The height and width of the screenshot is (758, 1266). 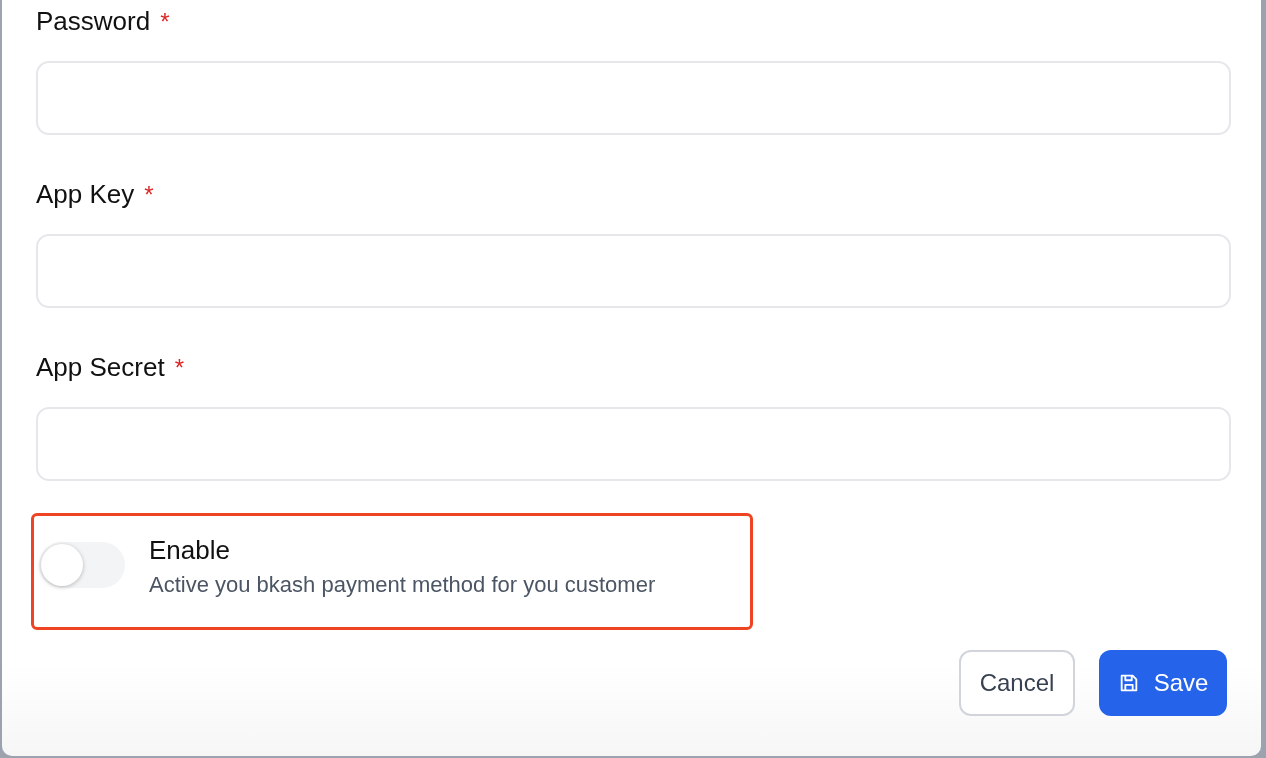 What do you see at coordinates (1163, 683) in the screenshot?
I see `save-button: Save` at bounding box center [1163, 683].